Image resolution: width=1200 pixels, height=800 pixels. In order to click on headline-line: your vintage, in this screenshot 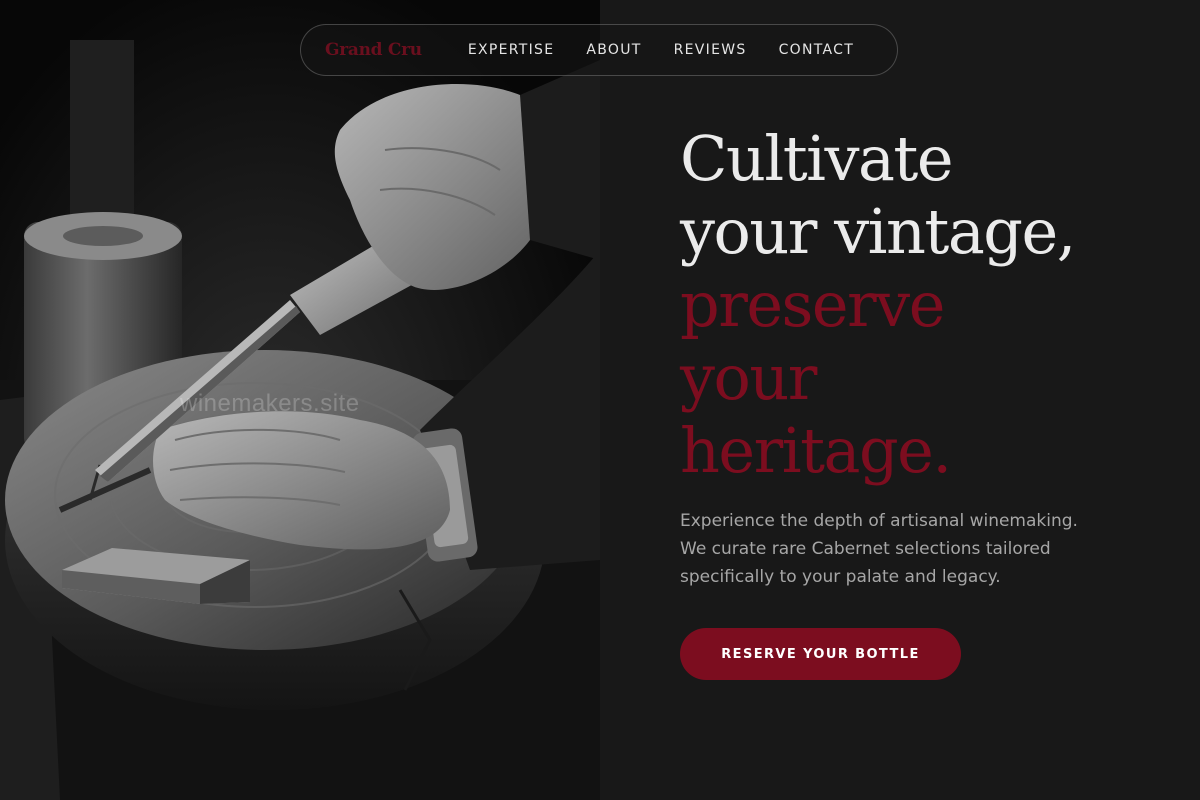, I will do `click(878, 231)`.